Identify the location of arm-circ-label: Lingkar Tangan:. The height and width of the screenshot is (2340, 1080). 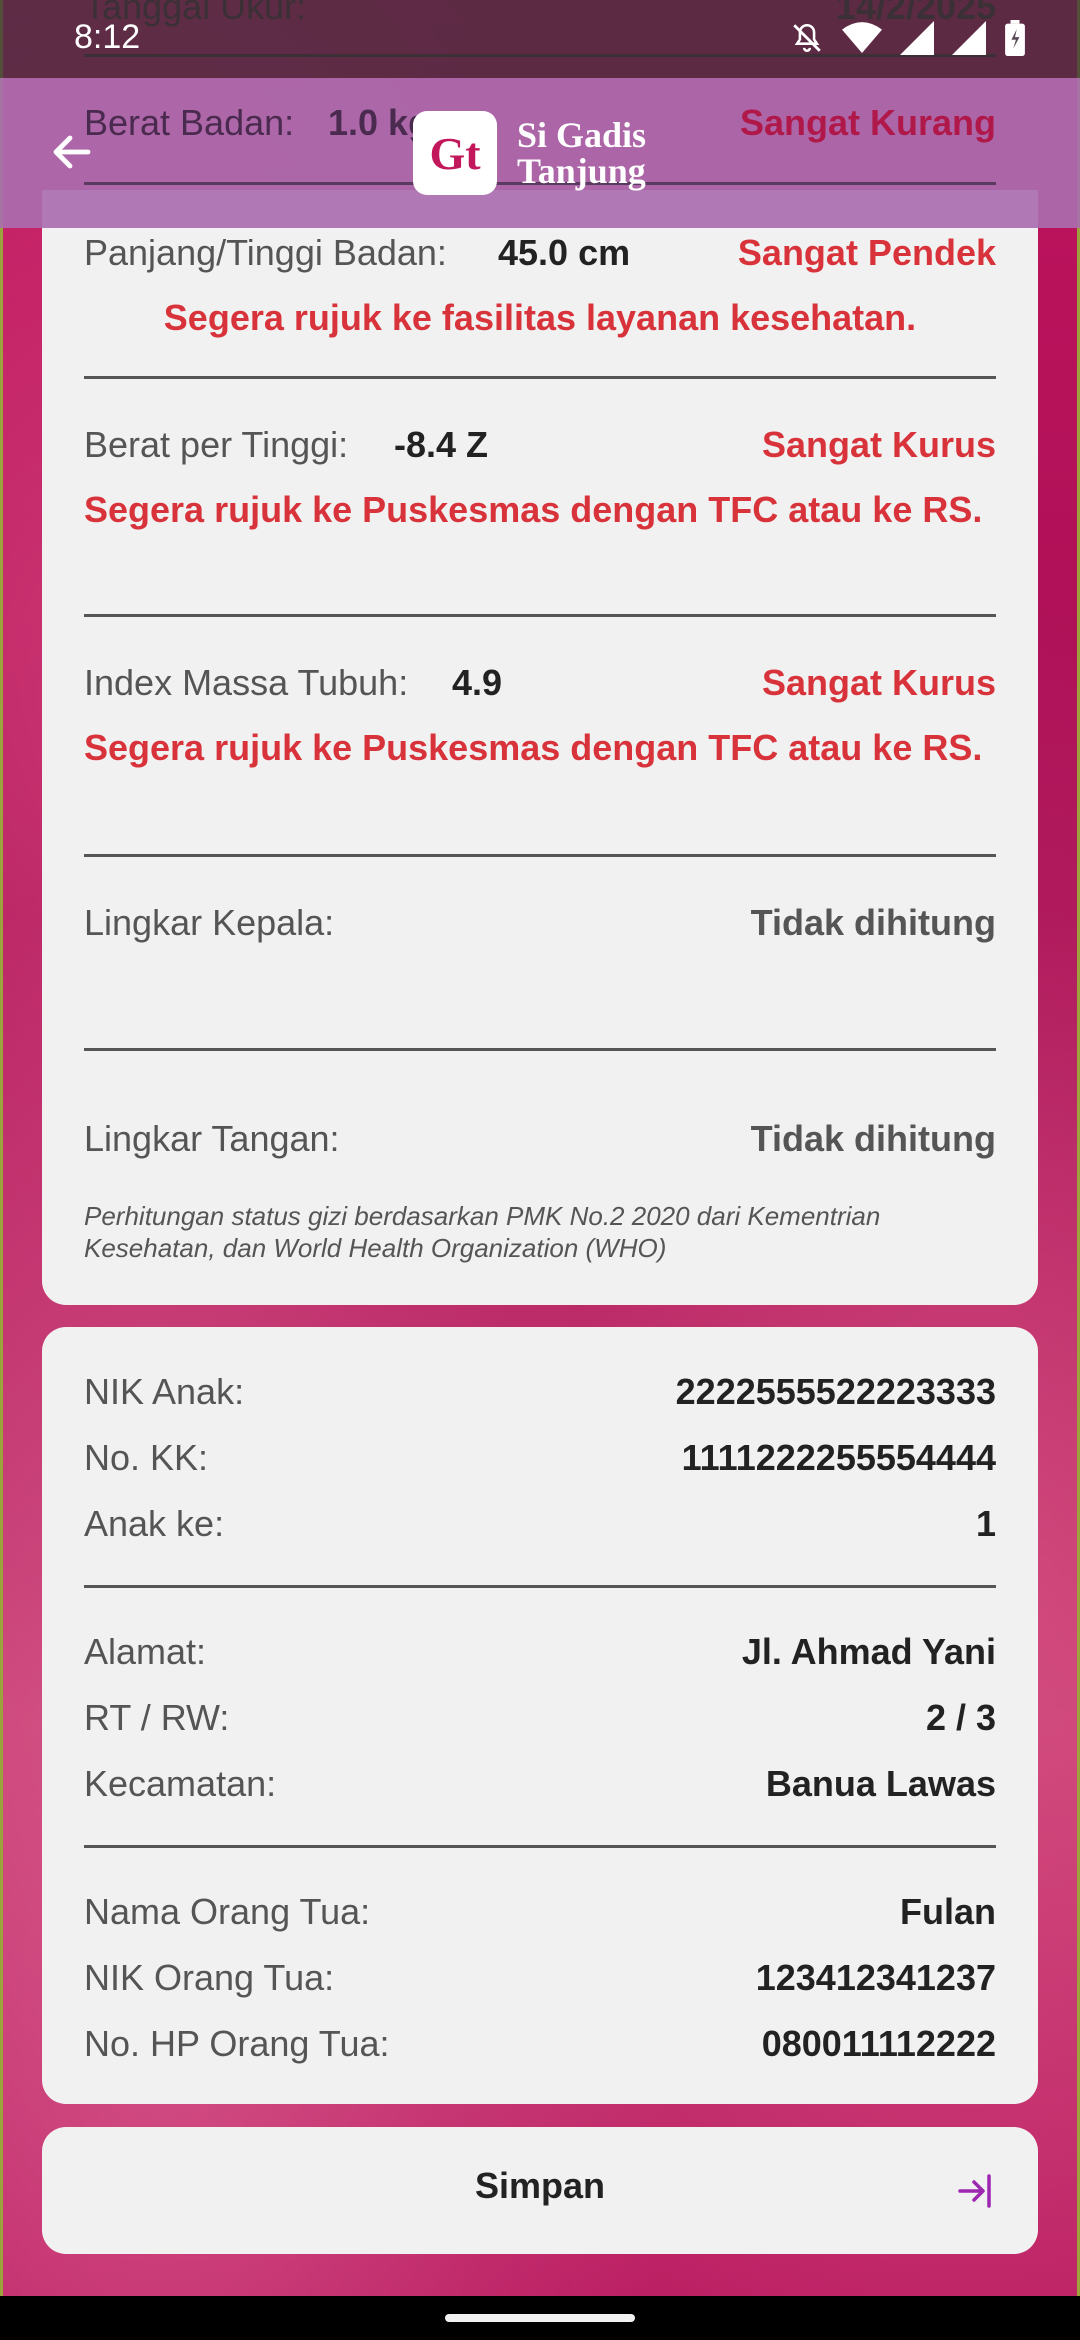
(212, 1138).